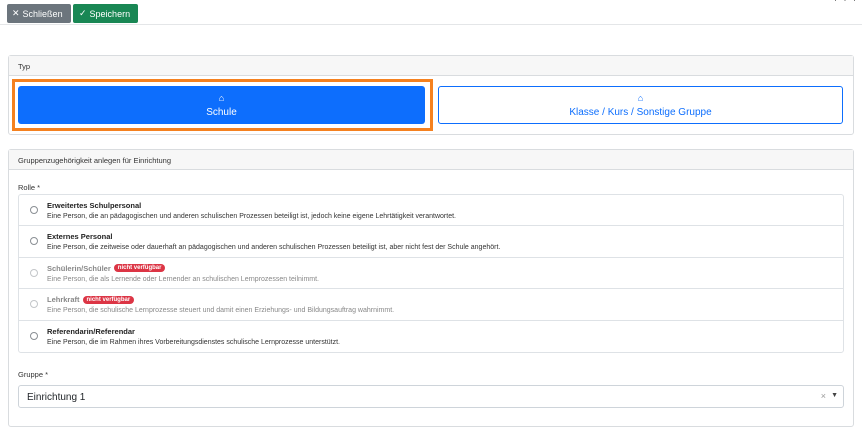 The width and height of the screenshot is (862, 433). I want to click on close-button-label: Schließen, so click(42, 13).